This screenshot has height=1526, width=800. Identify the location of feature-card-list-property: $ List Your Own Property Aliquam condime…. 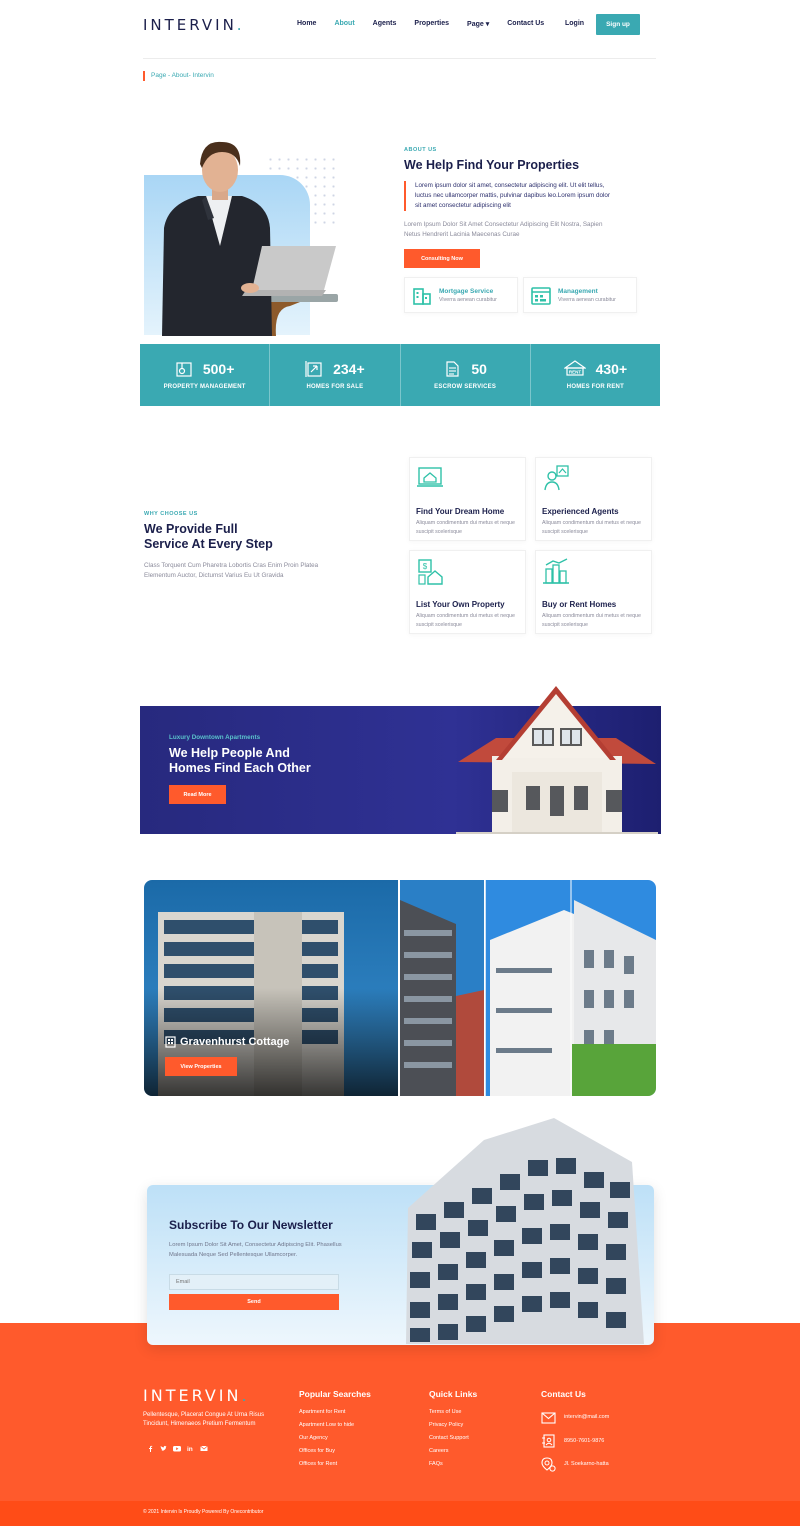
(467, 592).